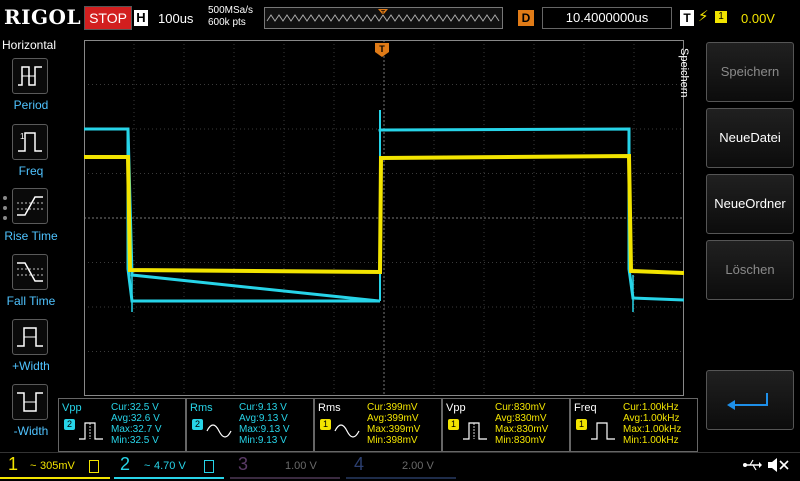 The width and height of the screenshot is (800, 481). I want to click on period-icon, so click(30, 76).